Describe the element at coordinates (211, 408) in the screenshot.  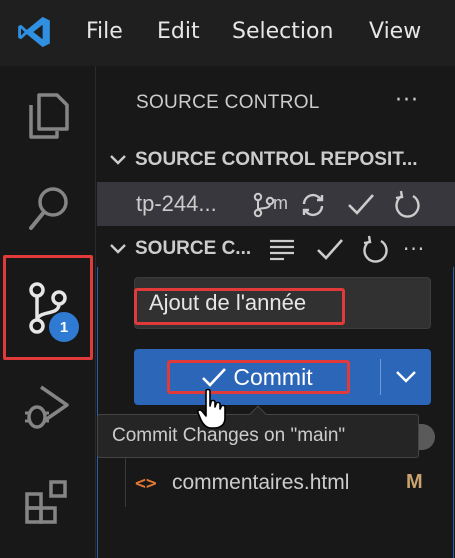
I see `hand-cursor-icon` at that location.